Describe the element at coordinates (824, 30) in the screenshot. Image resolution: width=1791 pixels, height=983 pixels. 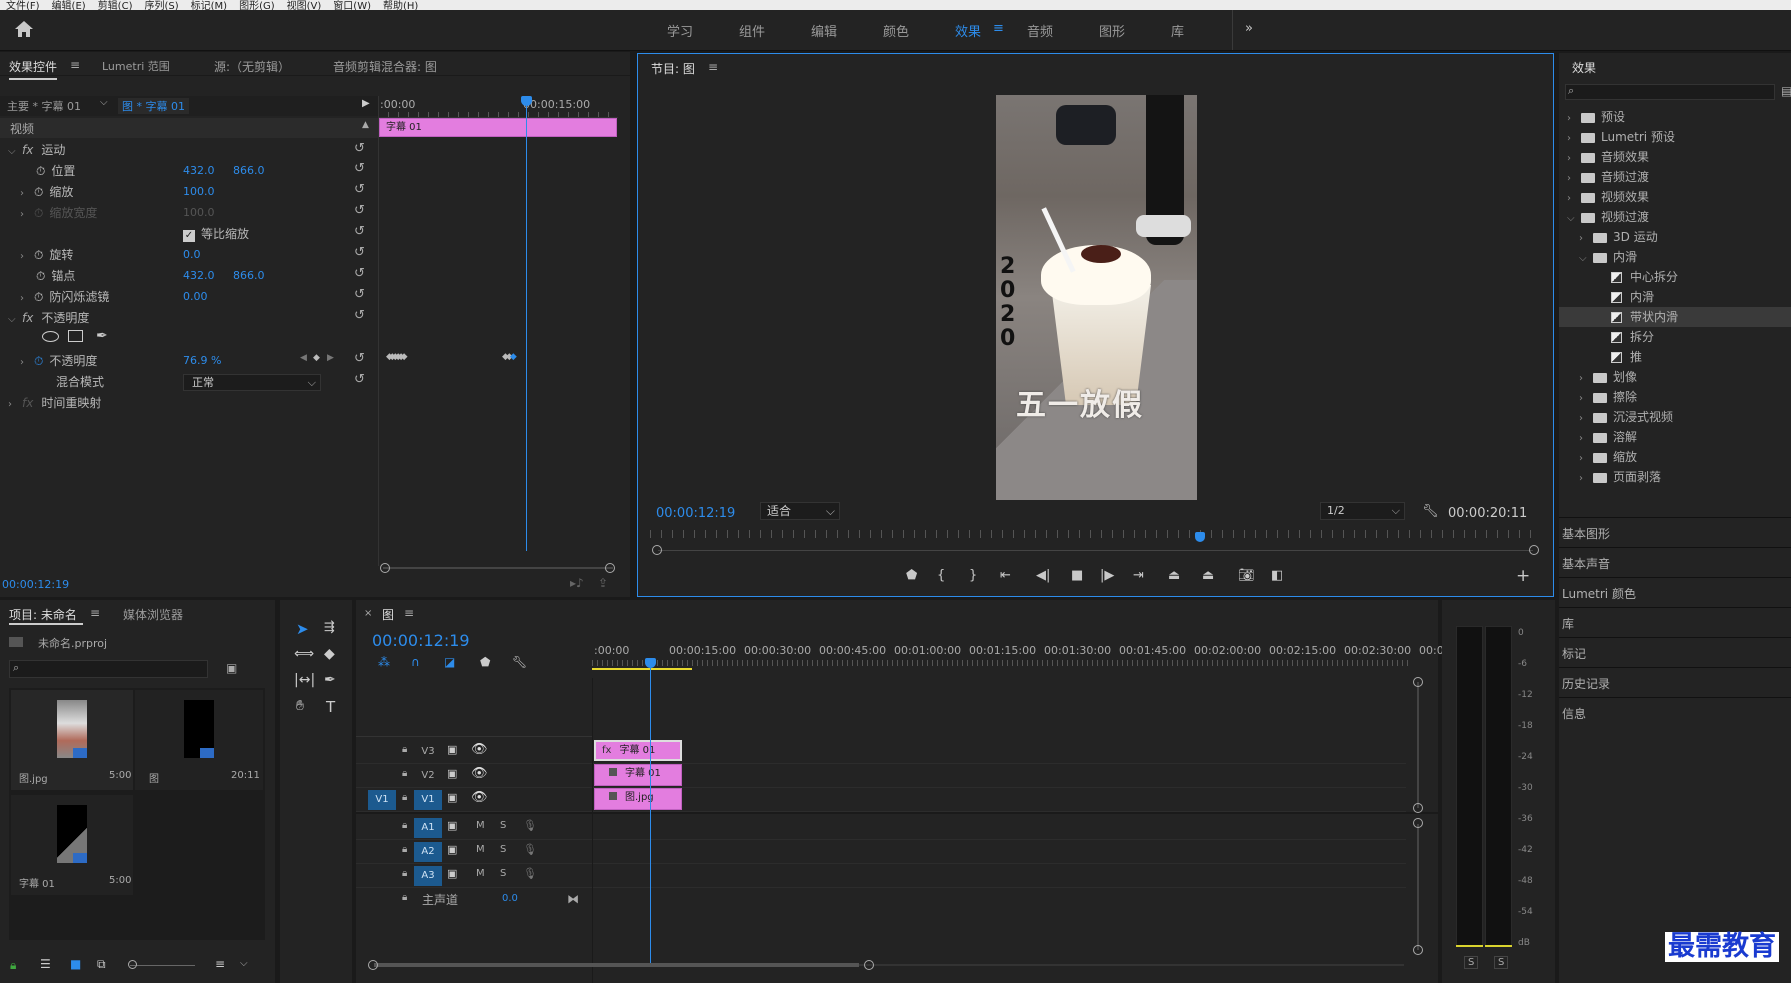
I see `workspace-tab: 编辑` at that location.